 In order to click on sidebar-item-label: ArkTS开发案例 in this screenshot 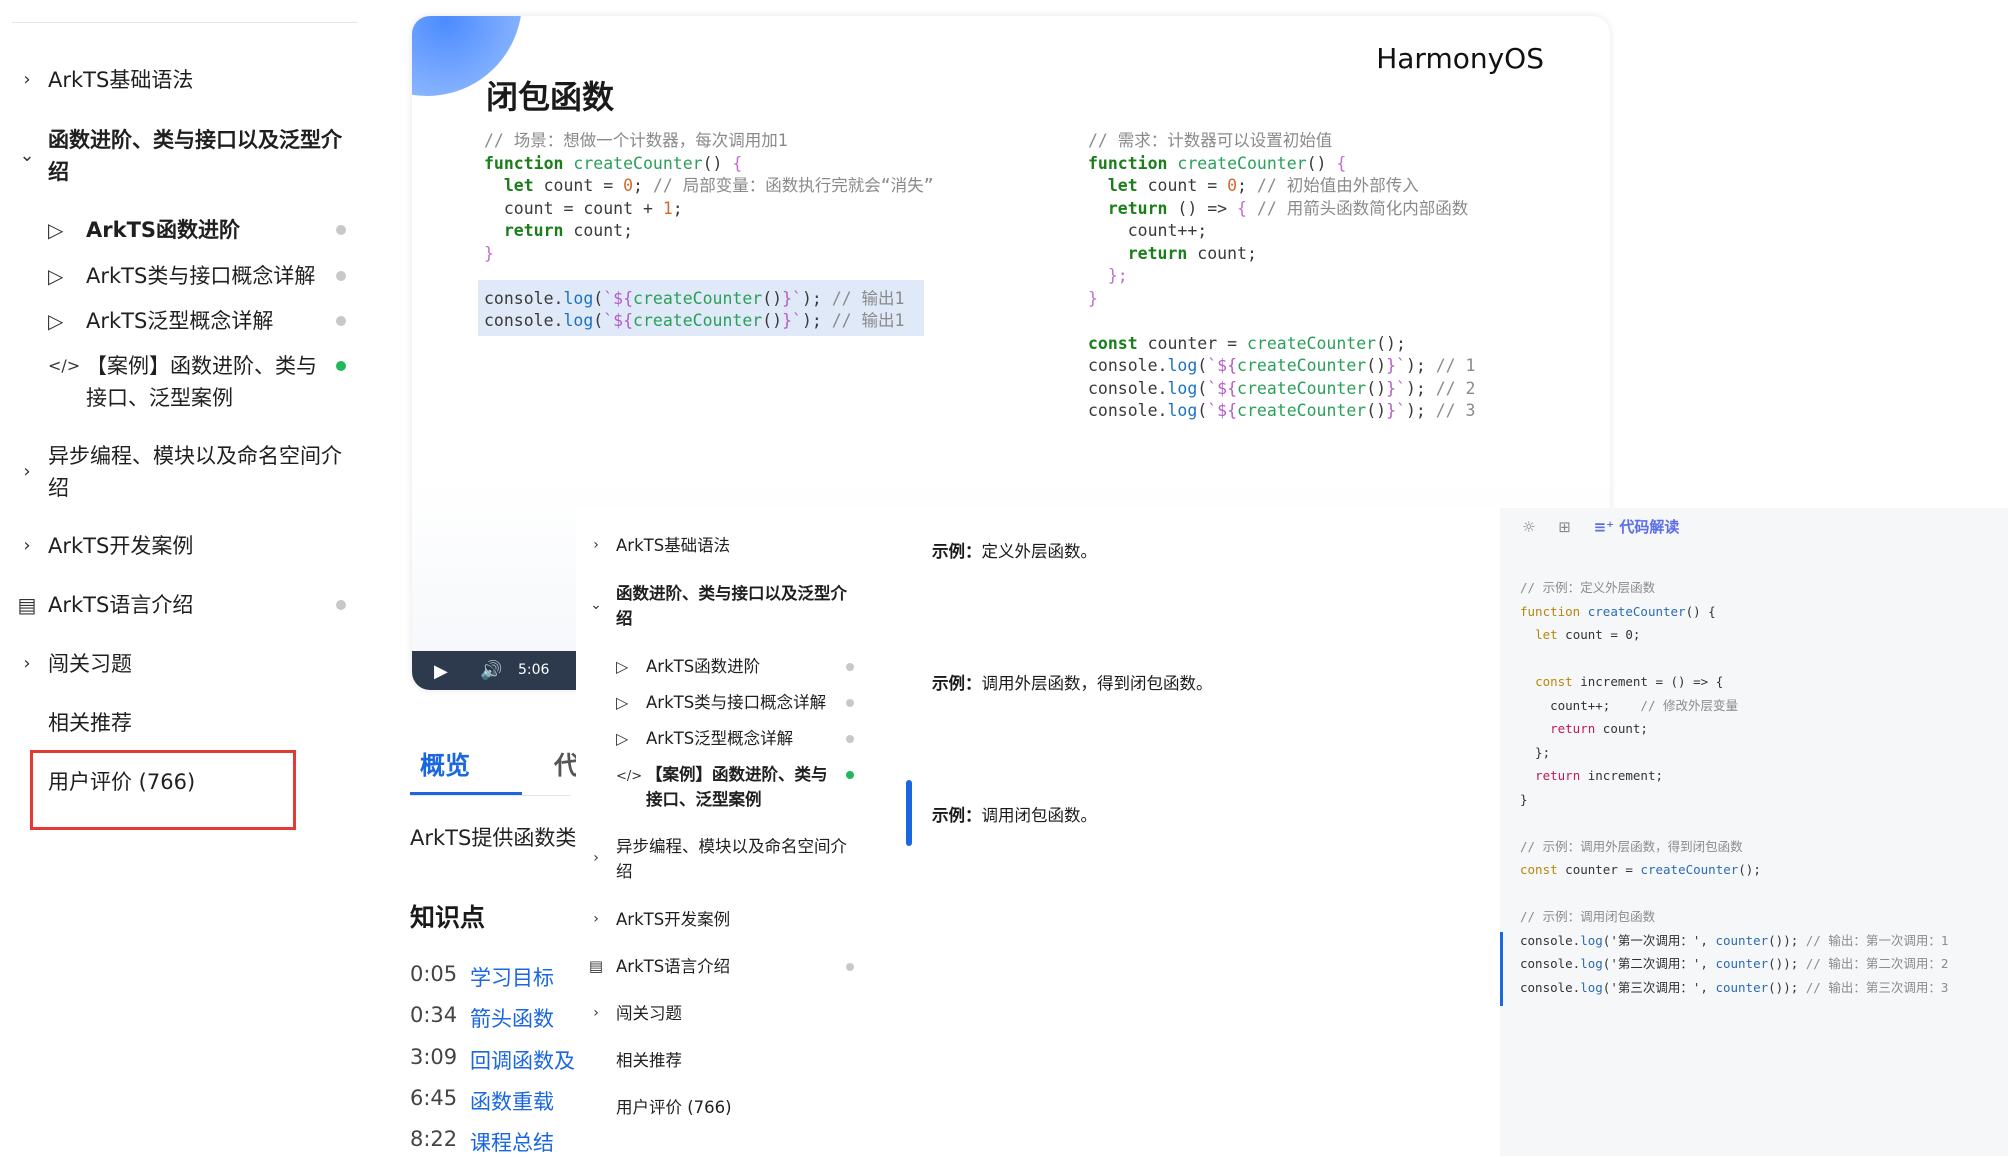, I will do `click(121, 546)`.